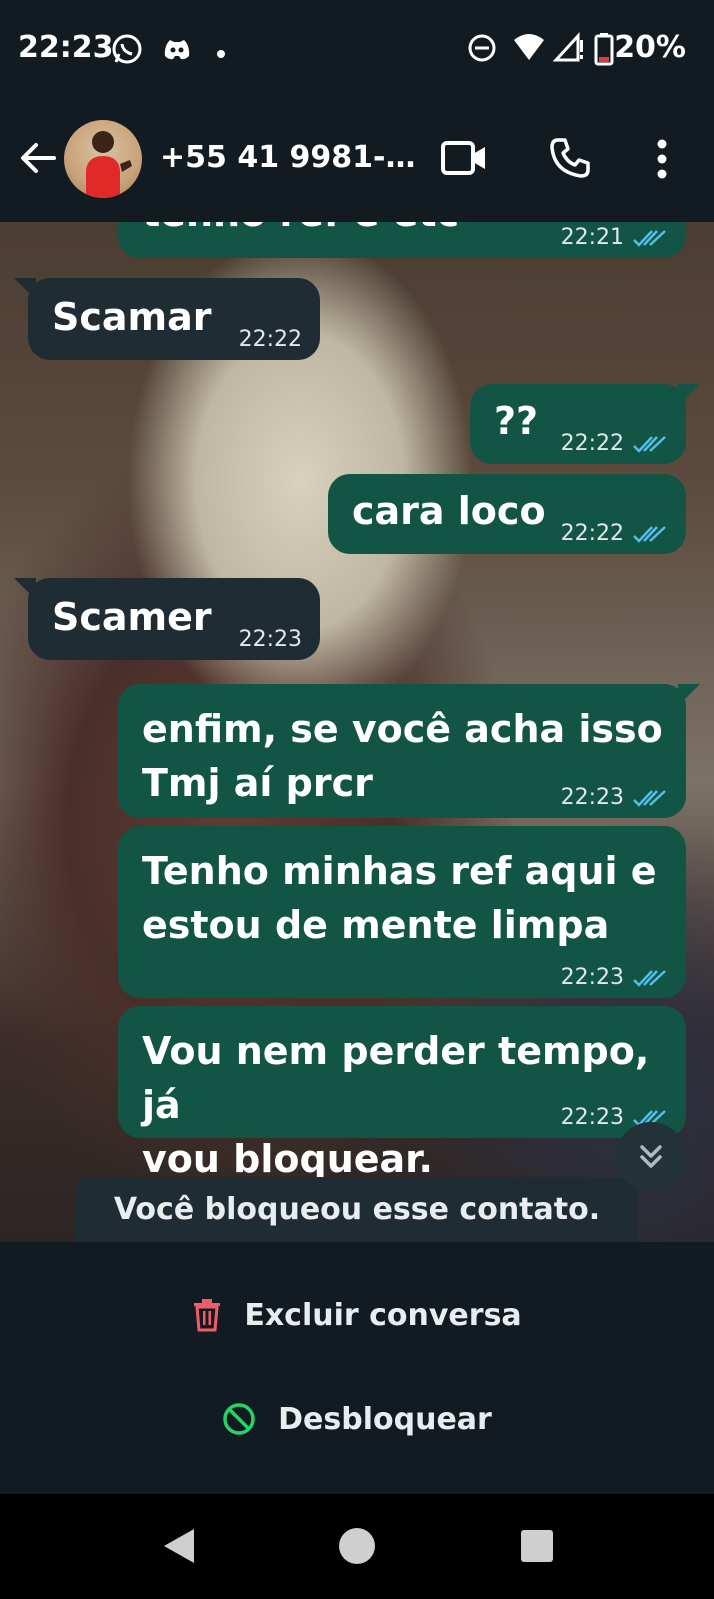  Describe the element at coordinates (127, 51) in the screenshot. I see `whatsapp-icon` at that location.